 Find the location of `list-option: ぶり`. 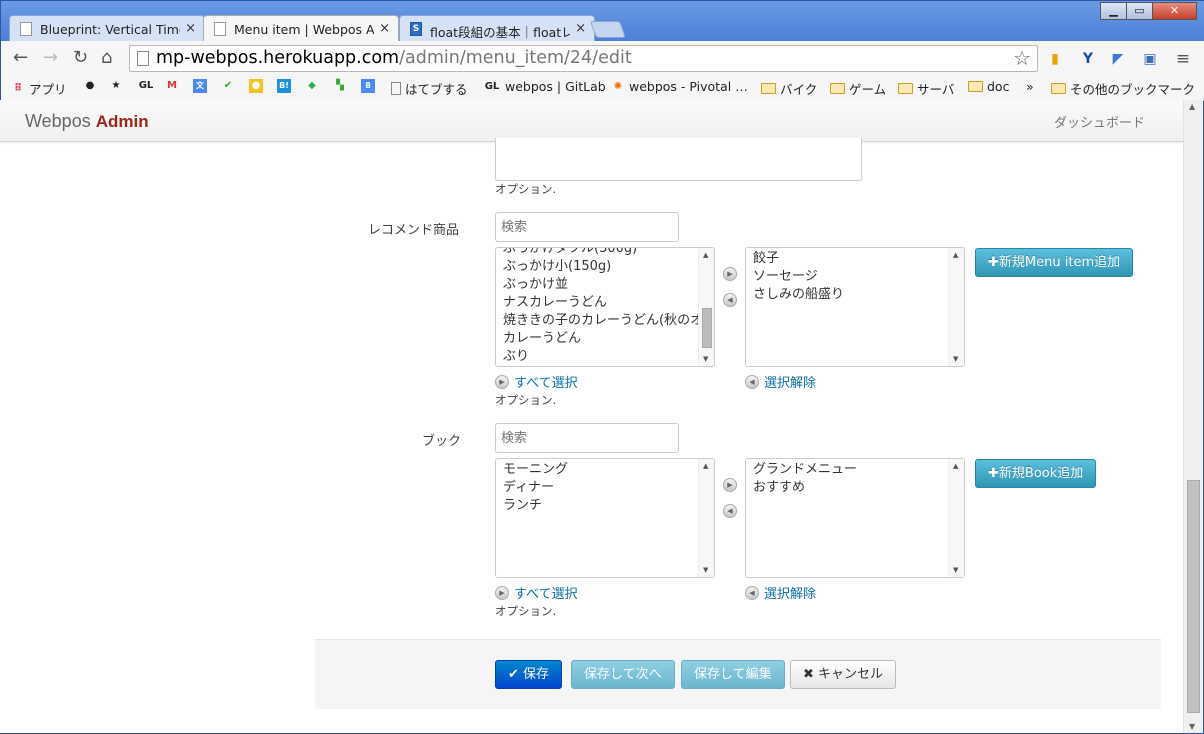

list-option: ぶり is located at coordinates (608, 357).